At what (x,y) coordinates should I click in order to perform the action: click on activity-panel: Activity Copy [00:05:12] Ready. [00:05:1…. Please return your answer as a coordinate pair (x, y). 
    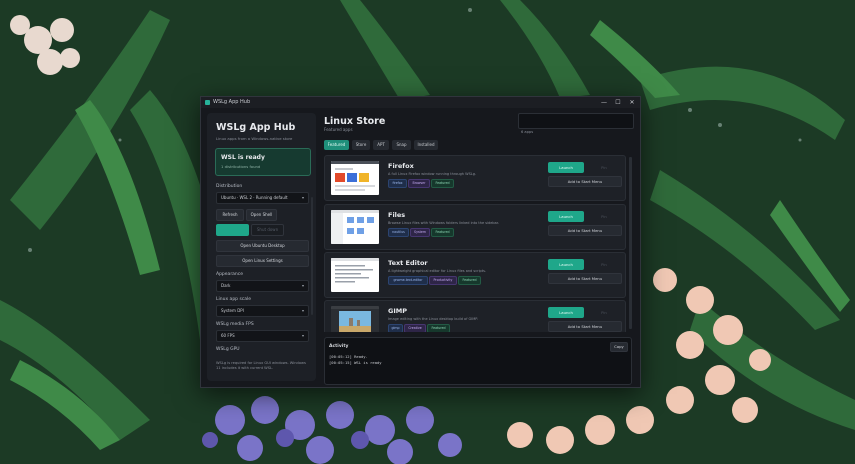
    Looking at the image, I should click on (478, 361).